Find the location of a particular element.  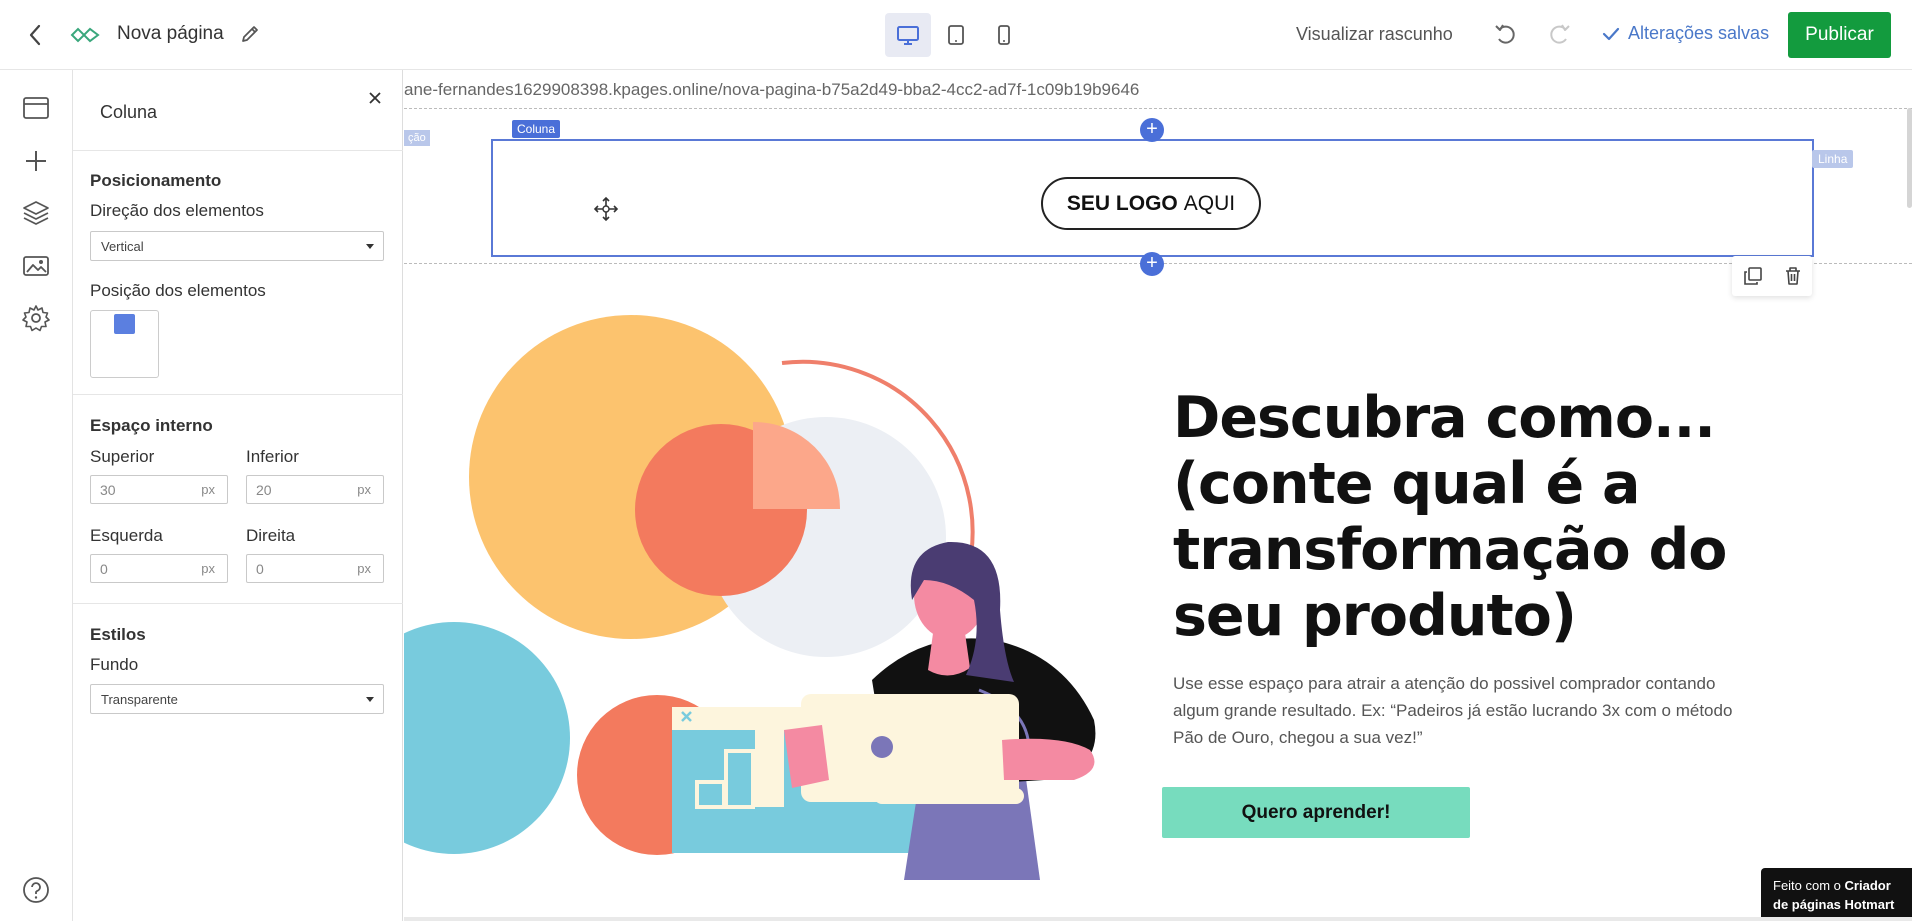

padding-right-label: Direita is located at coordinates (271, 535).